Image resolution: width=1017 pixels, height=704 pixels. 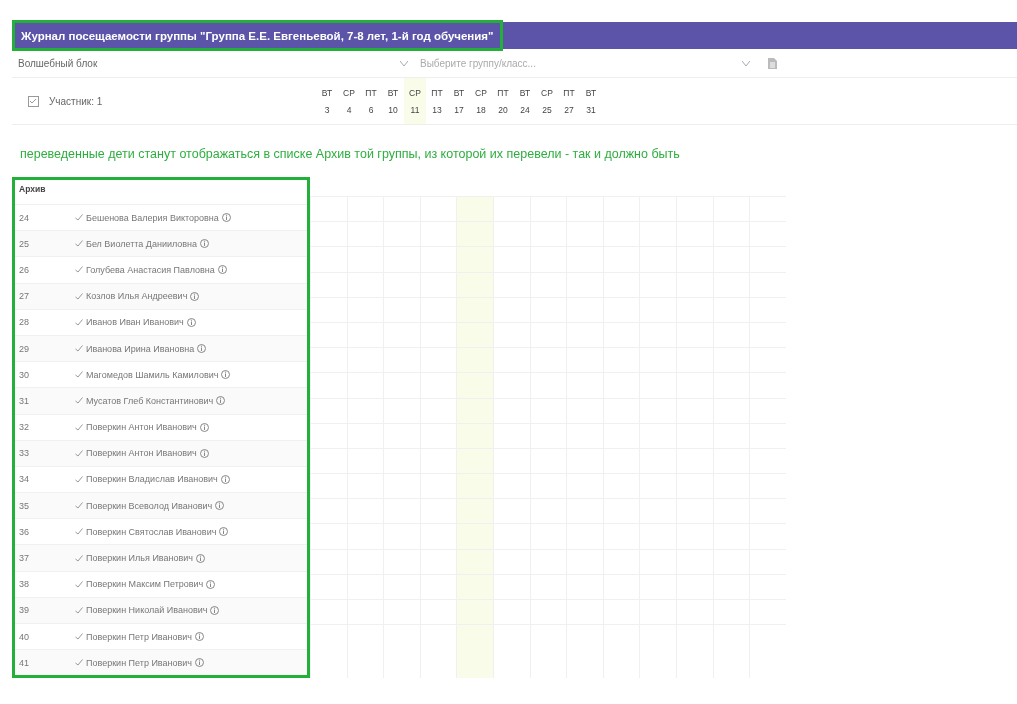 I want to click on student-name: Иванова Ирина Ивановна, so click(x=140, y=348).